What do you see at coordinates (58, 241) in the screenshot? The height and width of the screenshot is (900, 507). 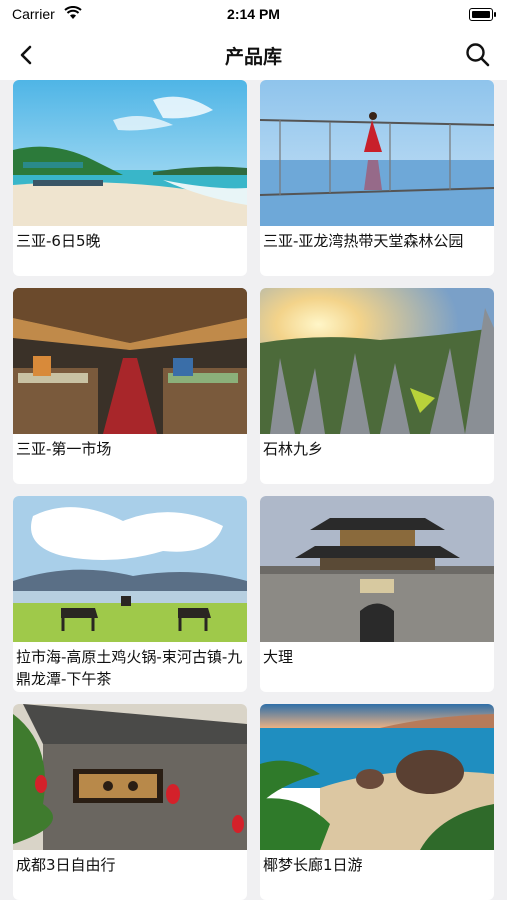 I see `product-name: 三亚-6日5晚` at bounding box center [58, 241].